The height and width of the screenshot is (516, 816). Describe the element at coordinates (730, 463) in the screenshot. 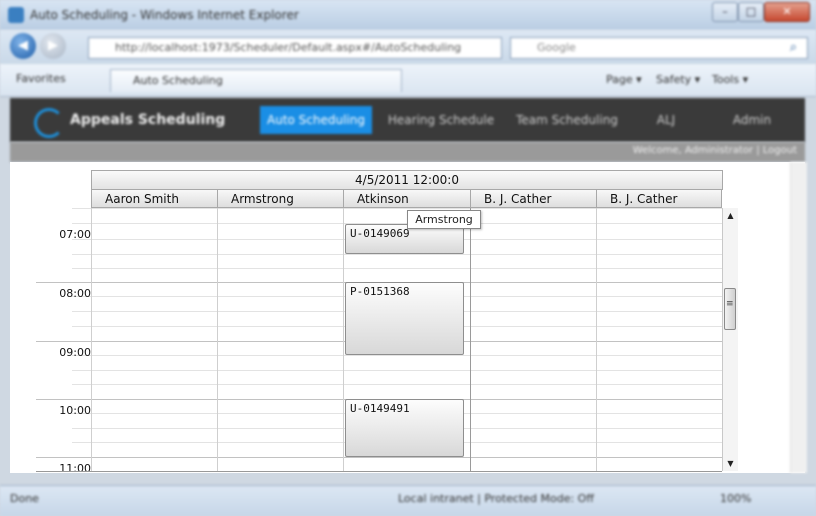

I see `scroll-down-arrow-icon: ▼` at that location.